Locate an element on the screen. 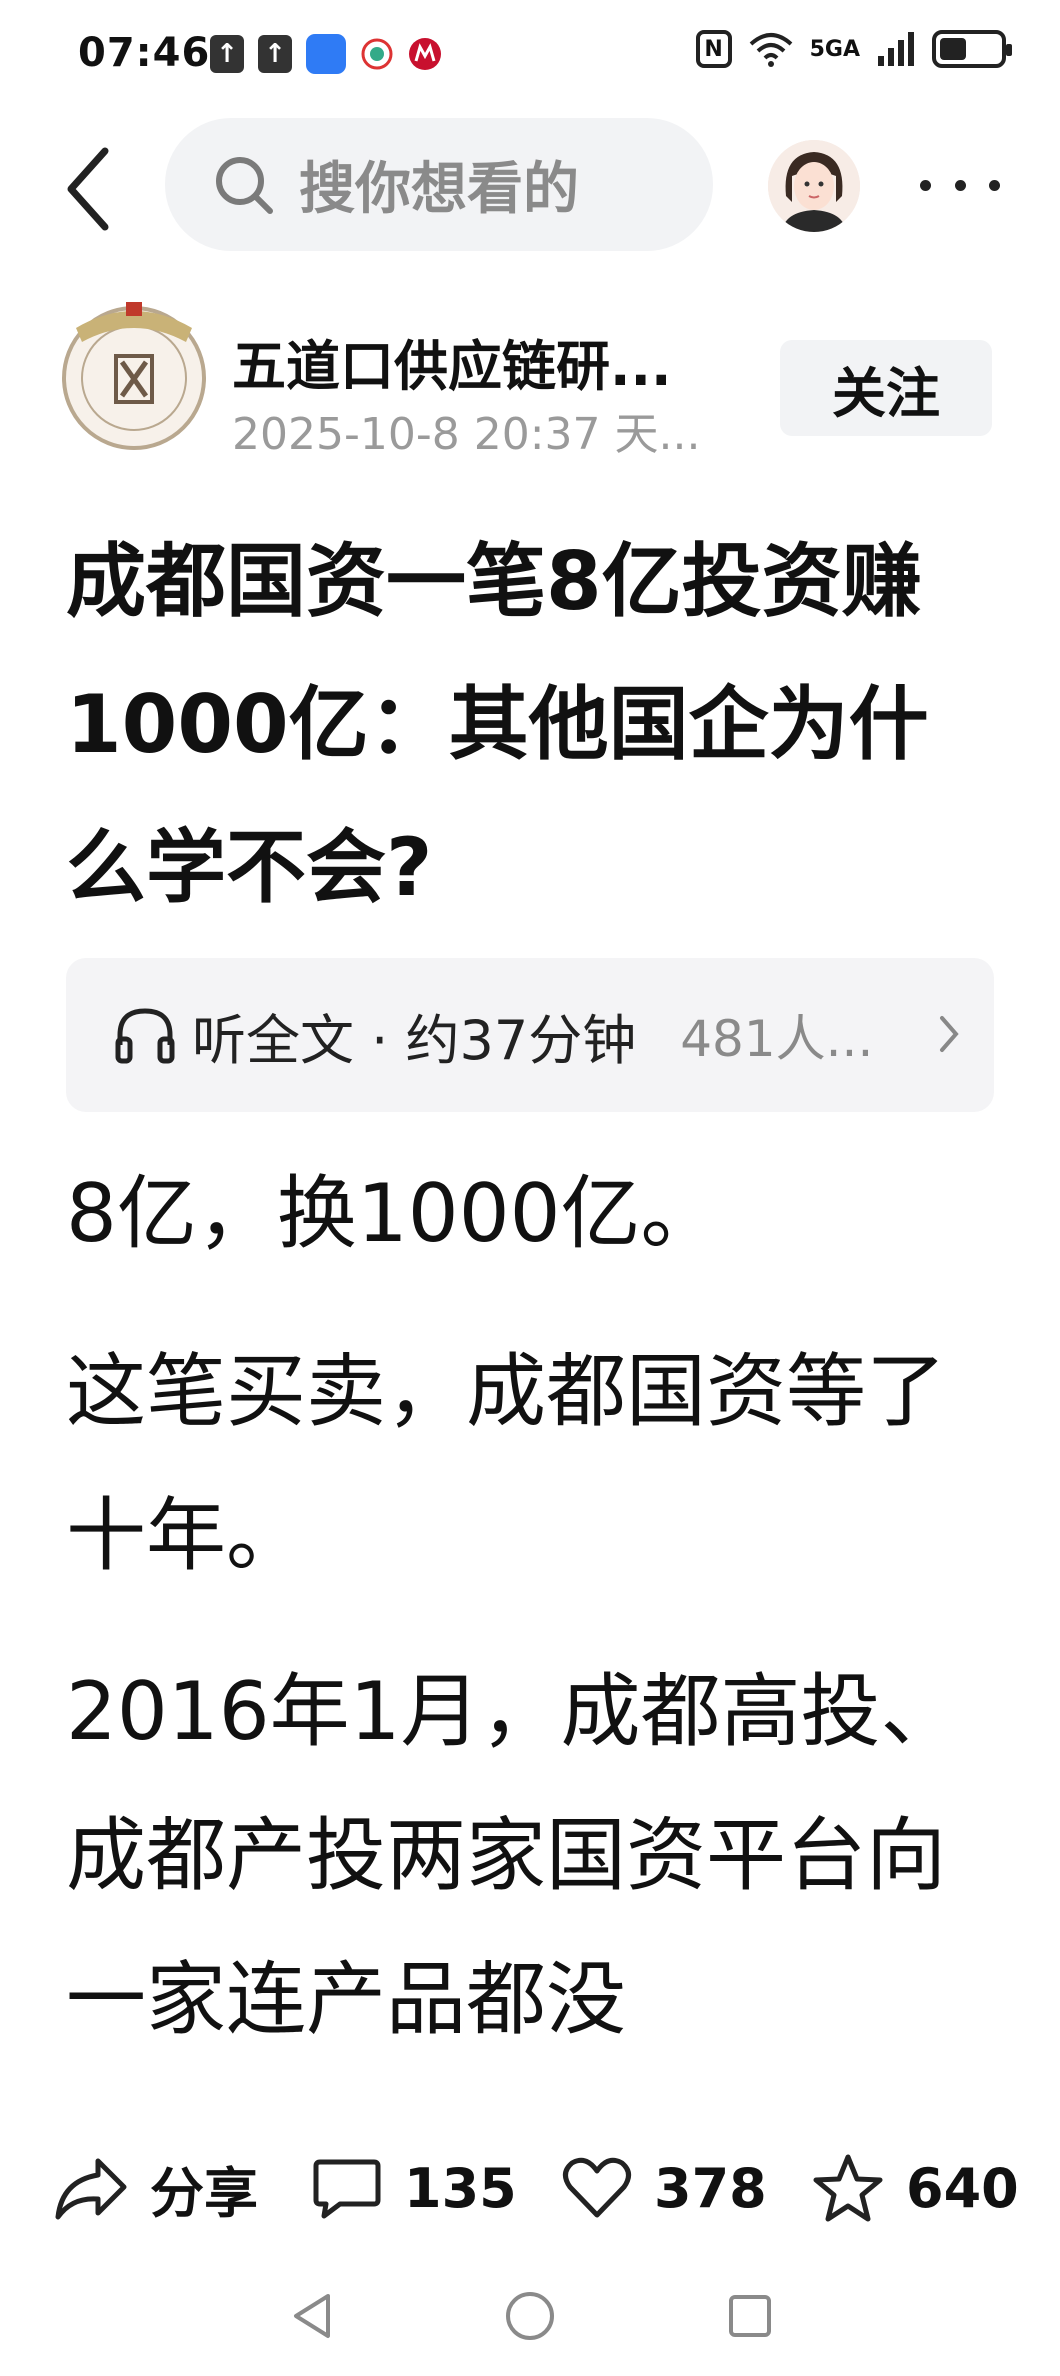  bank-app-icon is located at coordinates (425, 54).